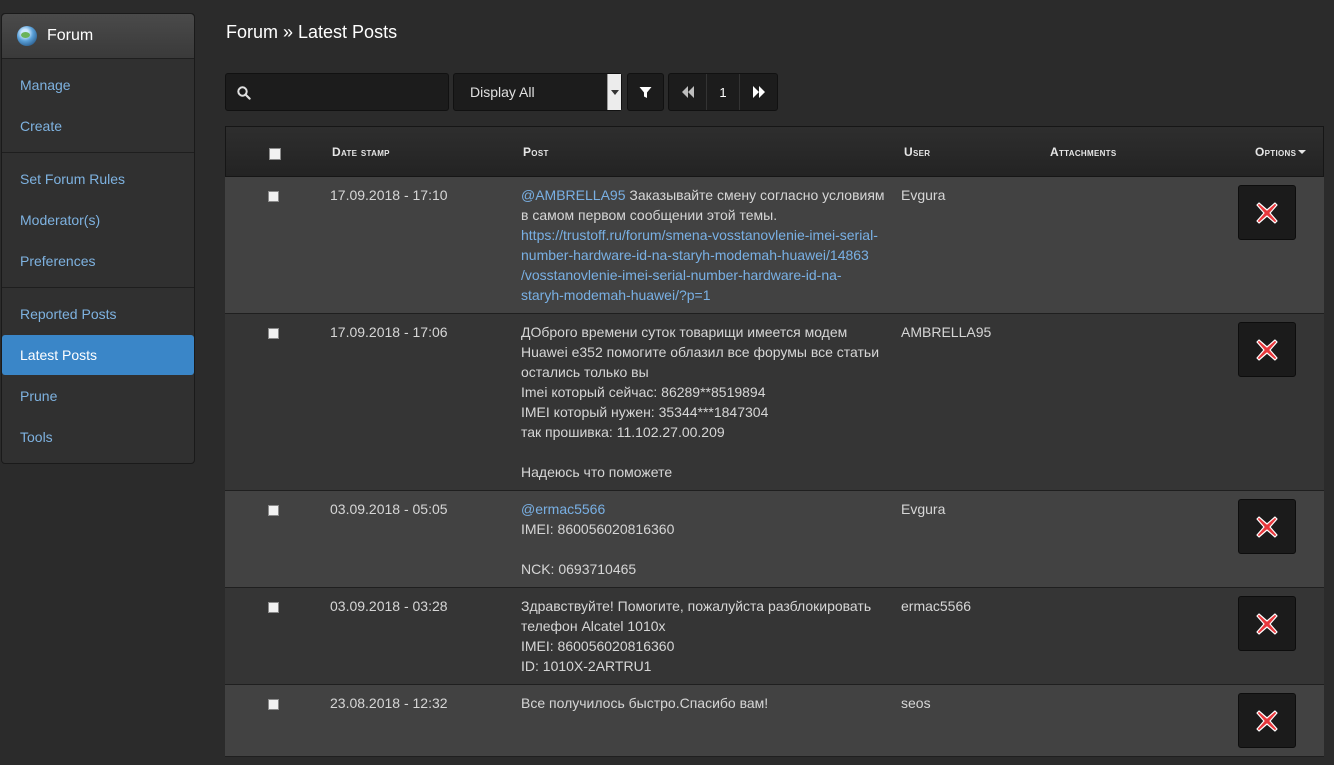 Image resolution: width=1334 pixels, height=765 pixels. I want to click on search-input, so click(337, 92).